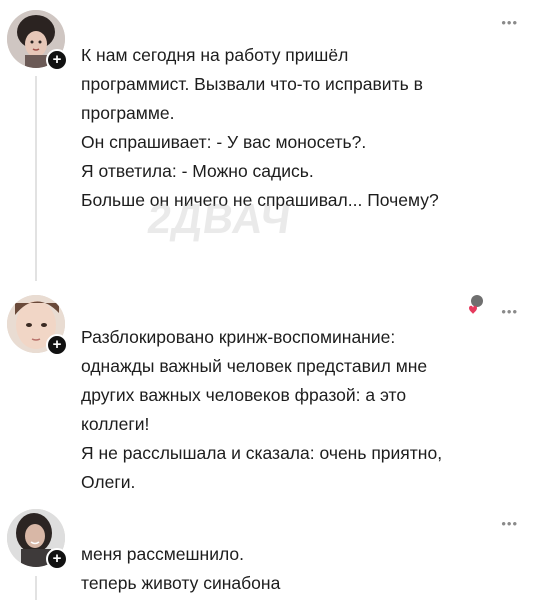  What do you see at coordinates (162, 554) in the screenshot?
I see `post-line: меня рассмешнило.` at bounding box center [162, 554].